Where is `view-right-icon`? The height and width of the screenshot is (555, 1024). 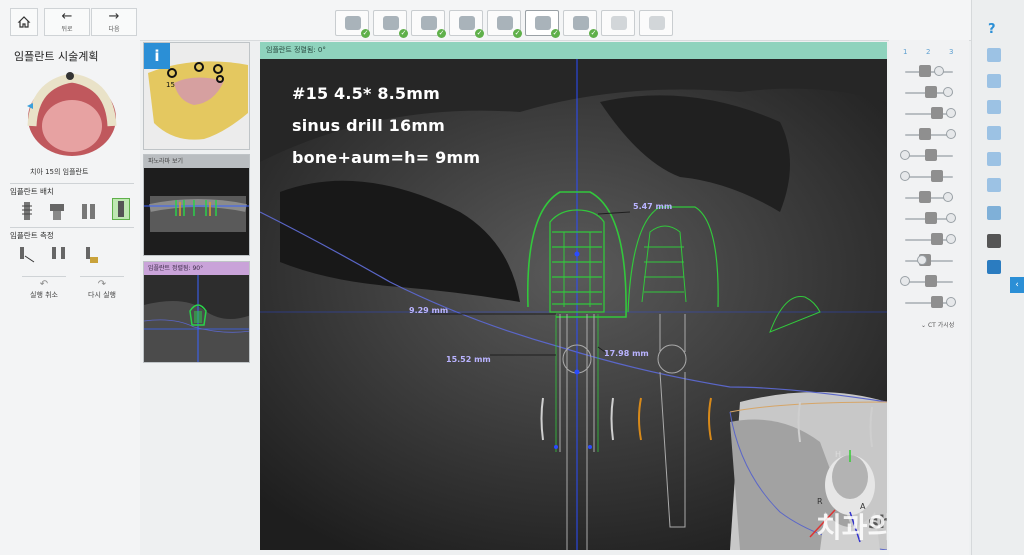 view-right-icon is located at coordinates (994, 133).